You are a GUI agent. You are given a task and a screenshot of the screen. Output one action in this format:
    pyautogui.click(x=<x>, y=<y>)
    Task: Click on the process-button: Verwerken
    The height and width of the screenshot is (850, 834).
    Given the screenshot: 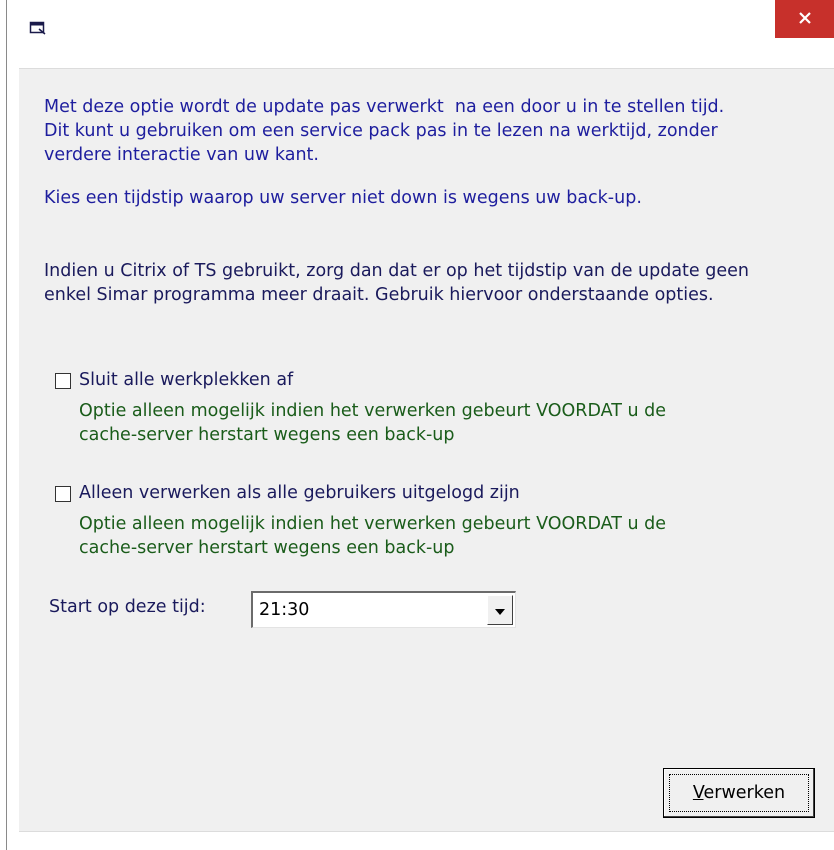 What is the action you would take?
    pyautogui.click(x=739, y=793)
    